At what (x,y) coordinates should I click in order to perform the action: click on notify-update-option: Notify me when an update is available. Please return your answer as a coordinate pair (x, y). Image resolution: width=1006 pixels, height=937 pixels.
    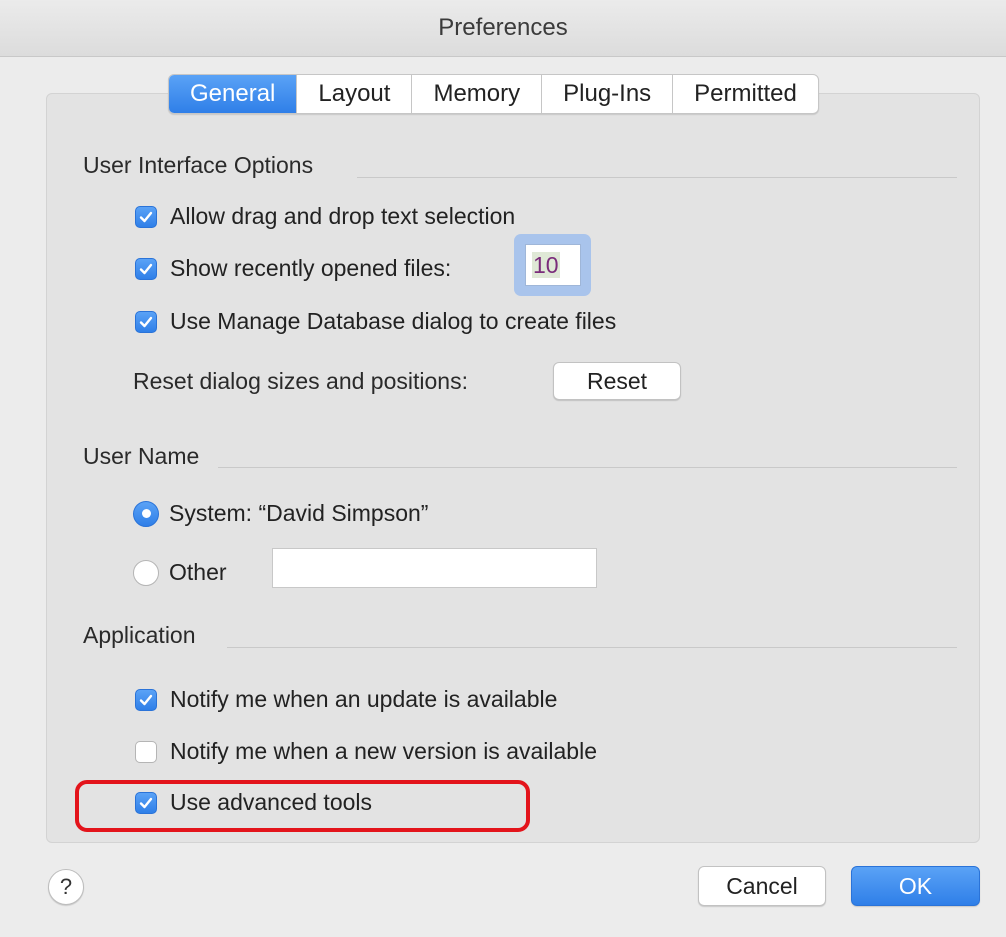
    Looking at the image, I should click on (346, 699).